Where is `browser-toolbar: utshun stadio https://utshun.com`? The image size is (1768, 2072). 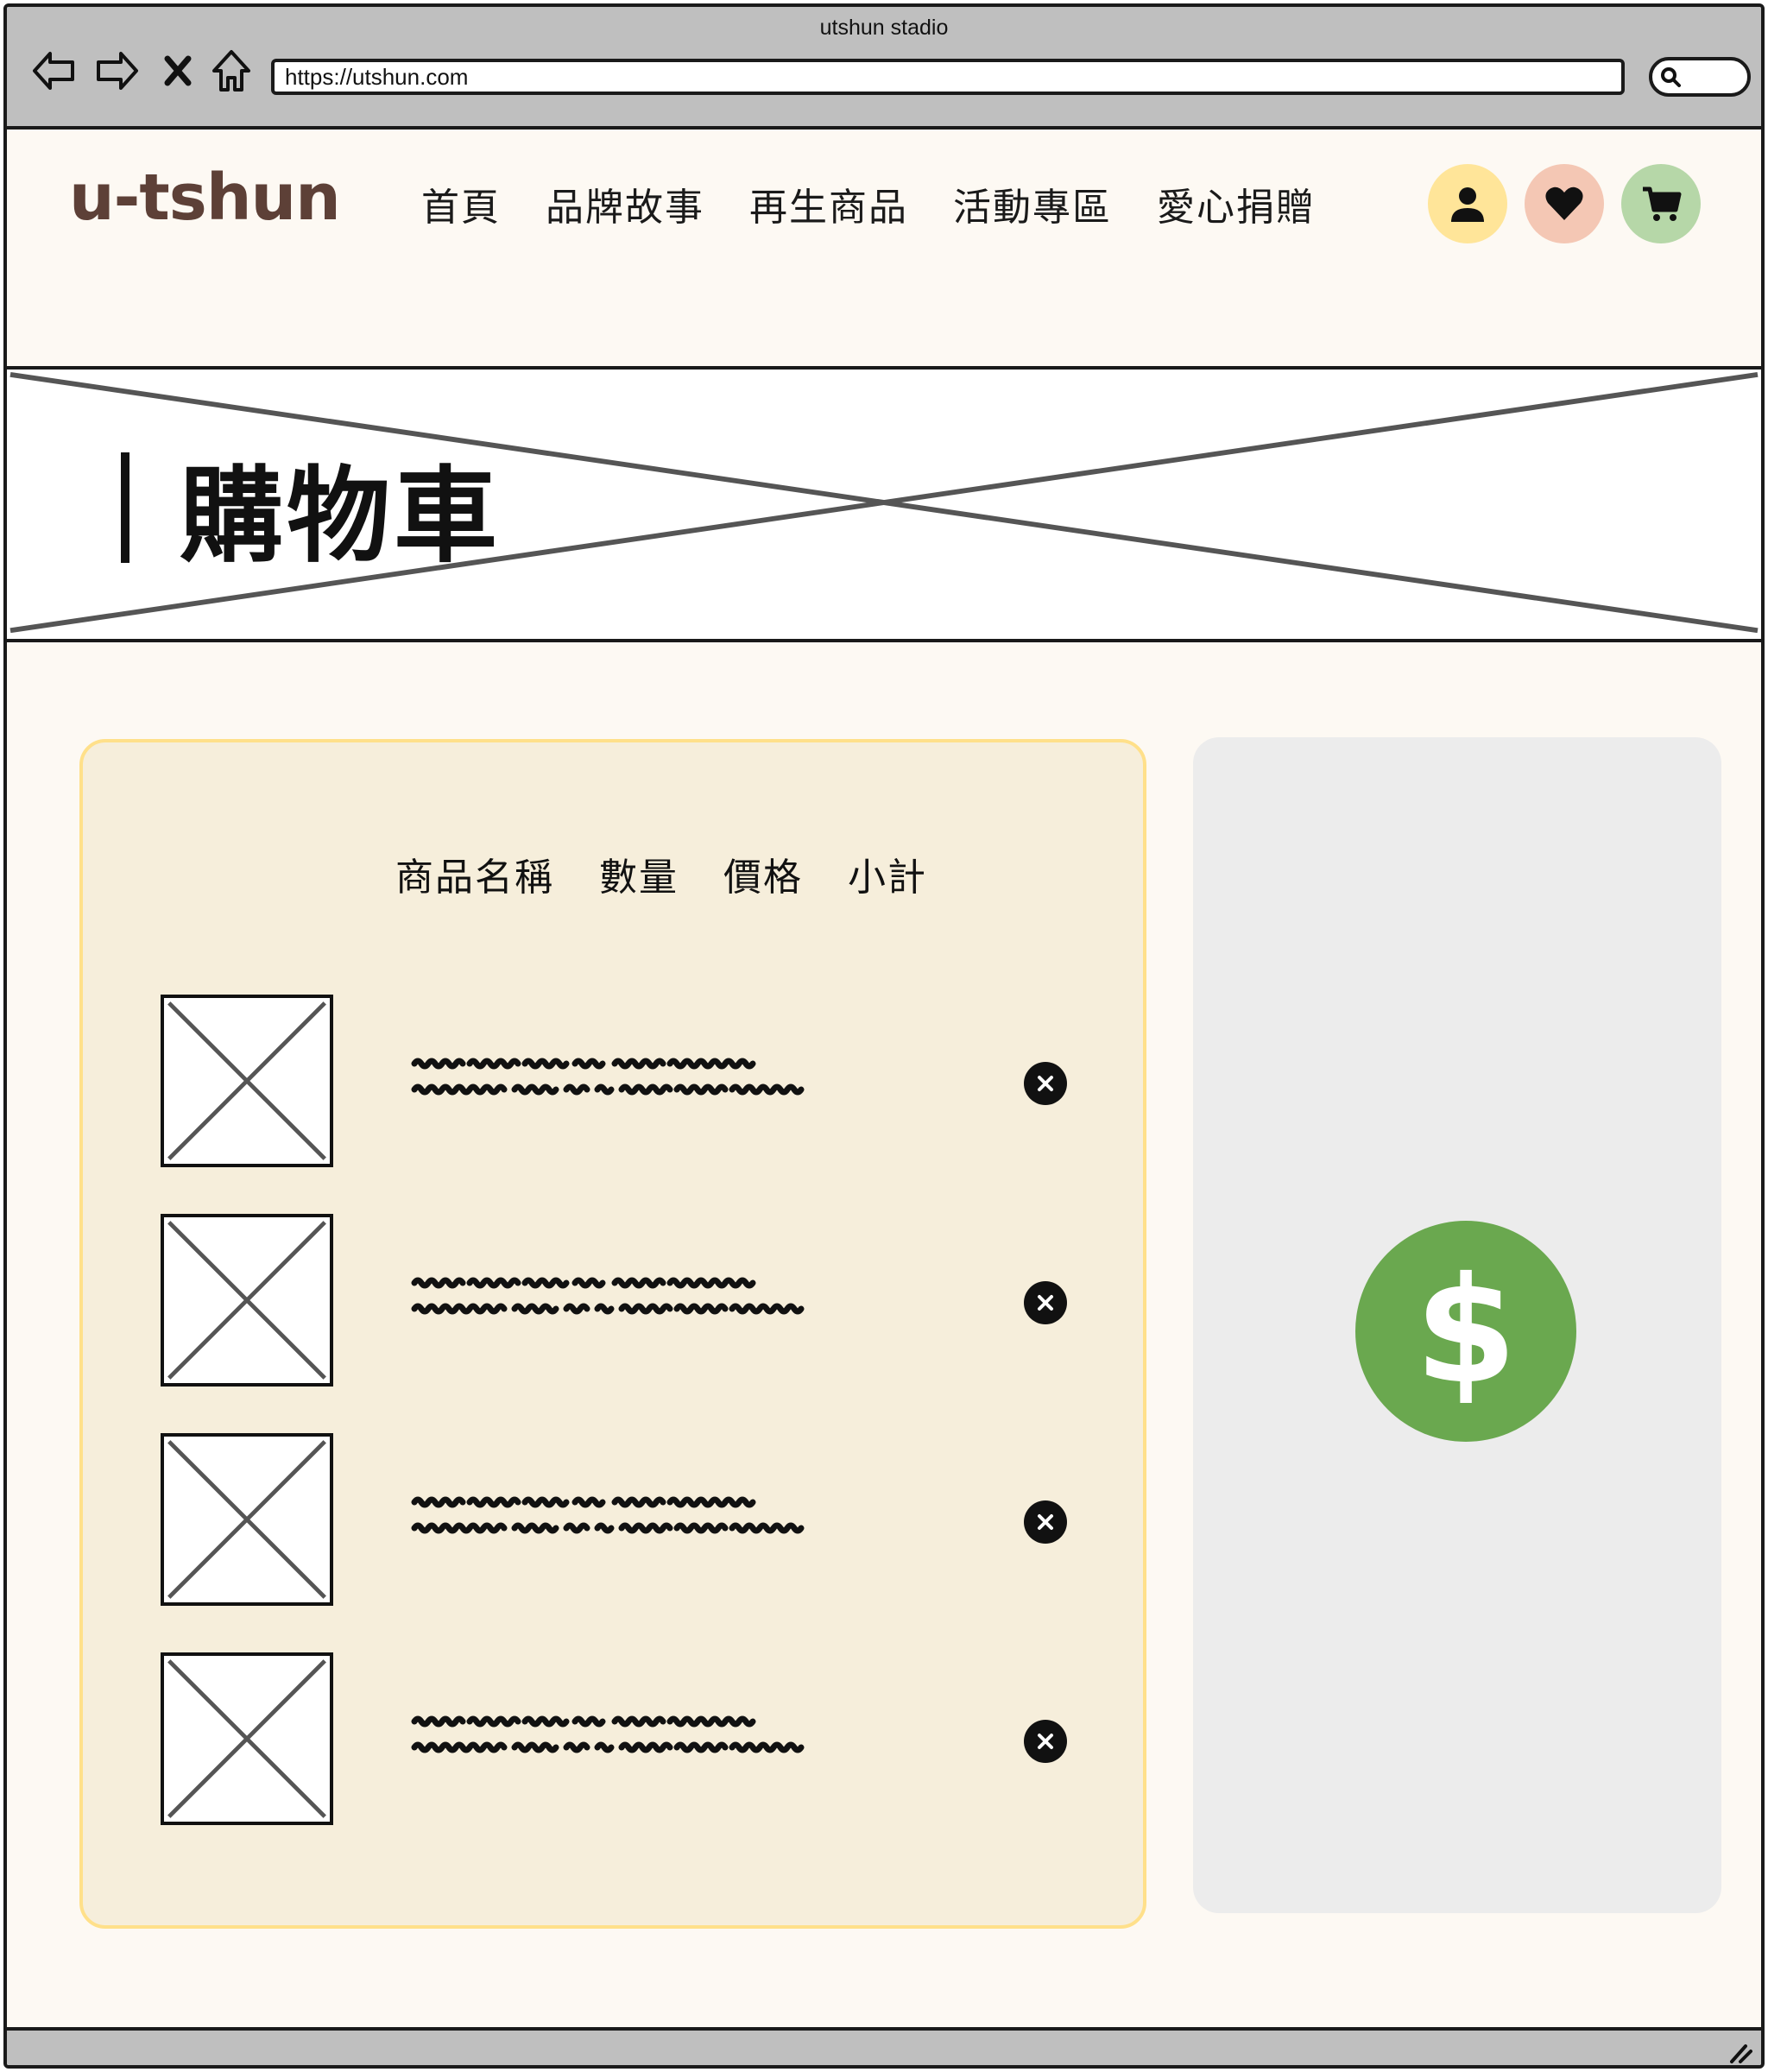 browser-toolbar: utshun stadio https://utshun.com is located at coordinates (884, 68).